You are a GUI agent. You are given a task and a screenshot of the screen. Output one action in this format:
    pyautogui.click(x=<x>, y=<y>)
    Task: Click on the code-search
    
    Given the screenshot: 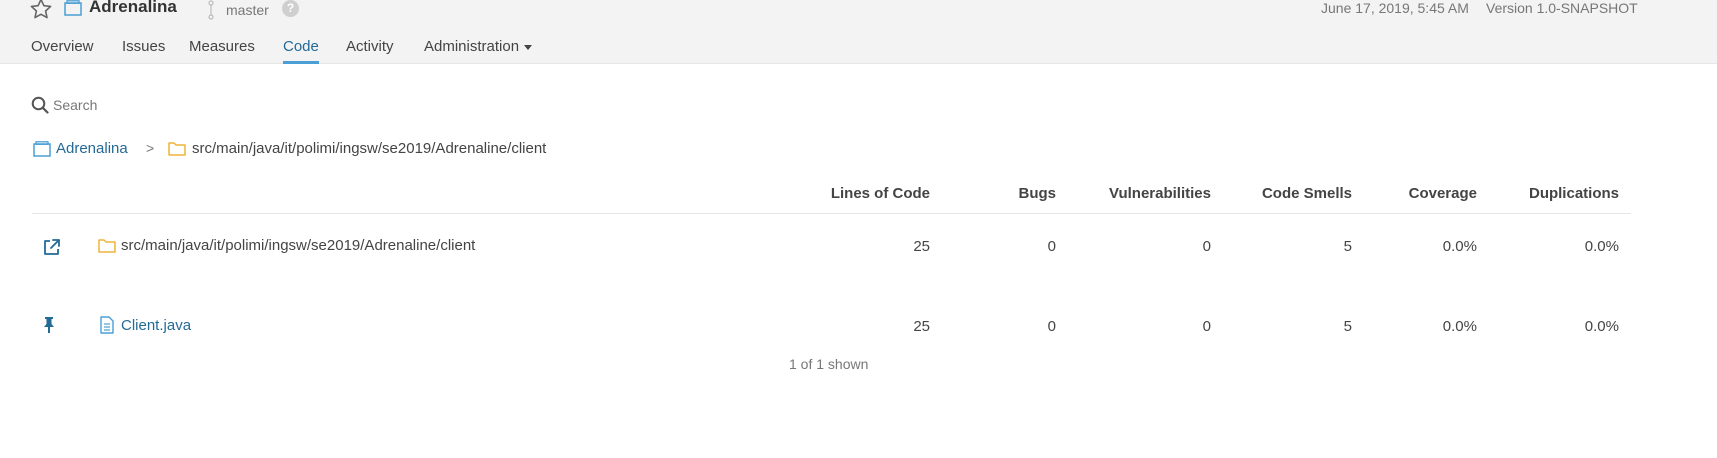 What is the action you would take?
    pyautogui.click(x=181, y=106)
    